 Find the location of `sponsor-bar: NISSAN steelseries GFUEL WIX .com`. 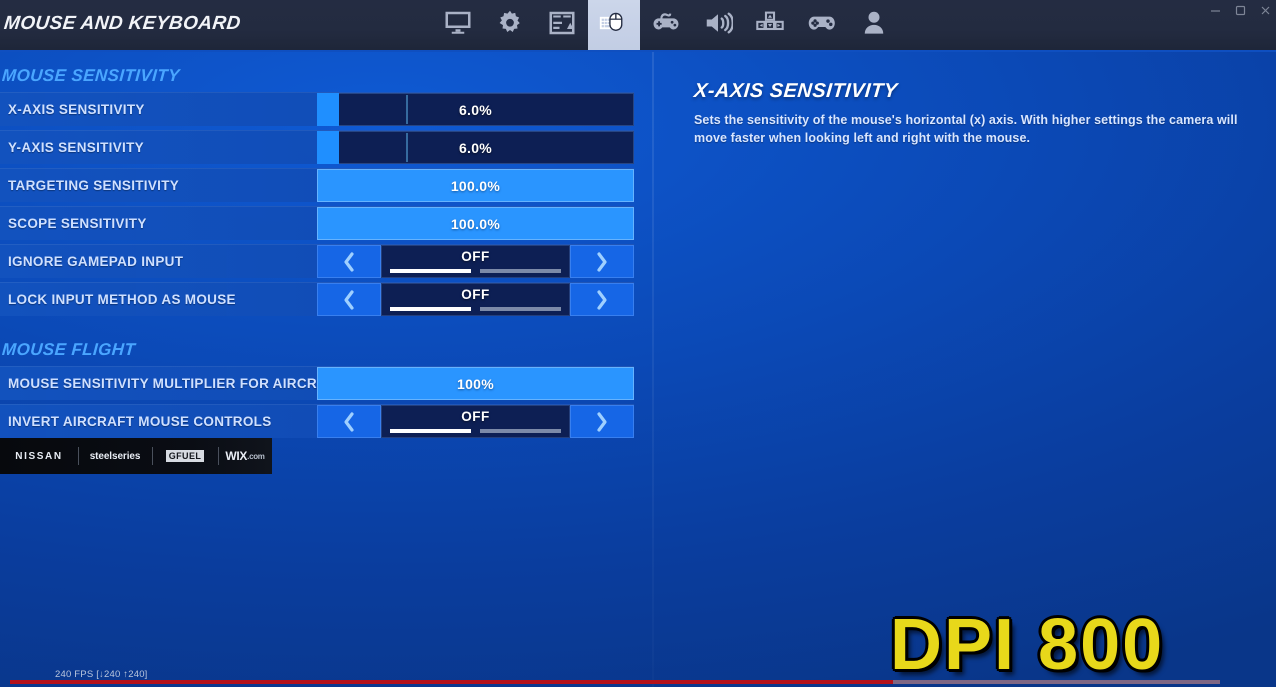

sponsor-bar: NISSAN steelseries GFUEL WIX .com is located at coordinates (136, 456).